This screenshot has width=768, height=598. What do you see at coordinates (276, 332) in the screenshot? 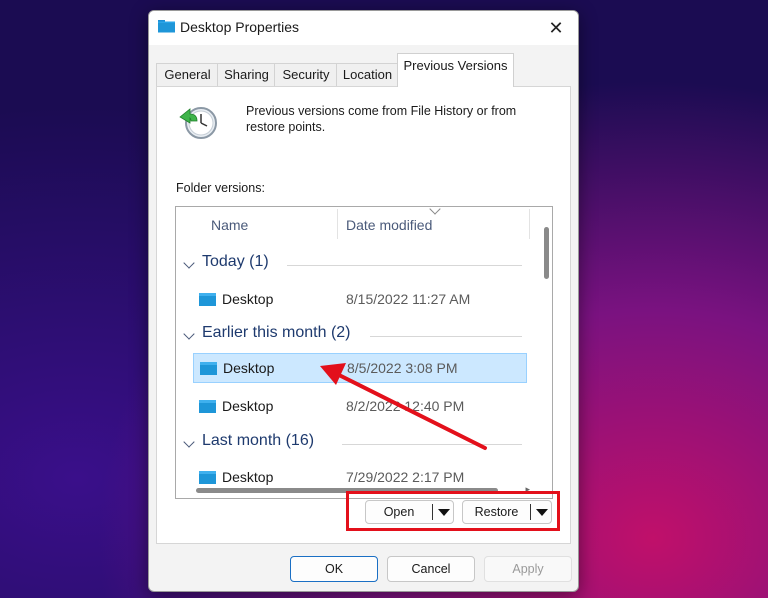
I see `group-title: Earlier this month (2)` at bounding box center [276, 332].